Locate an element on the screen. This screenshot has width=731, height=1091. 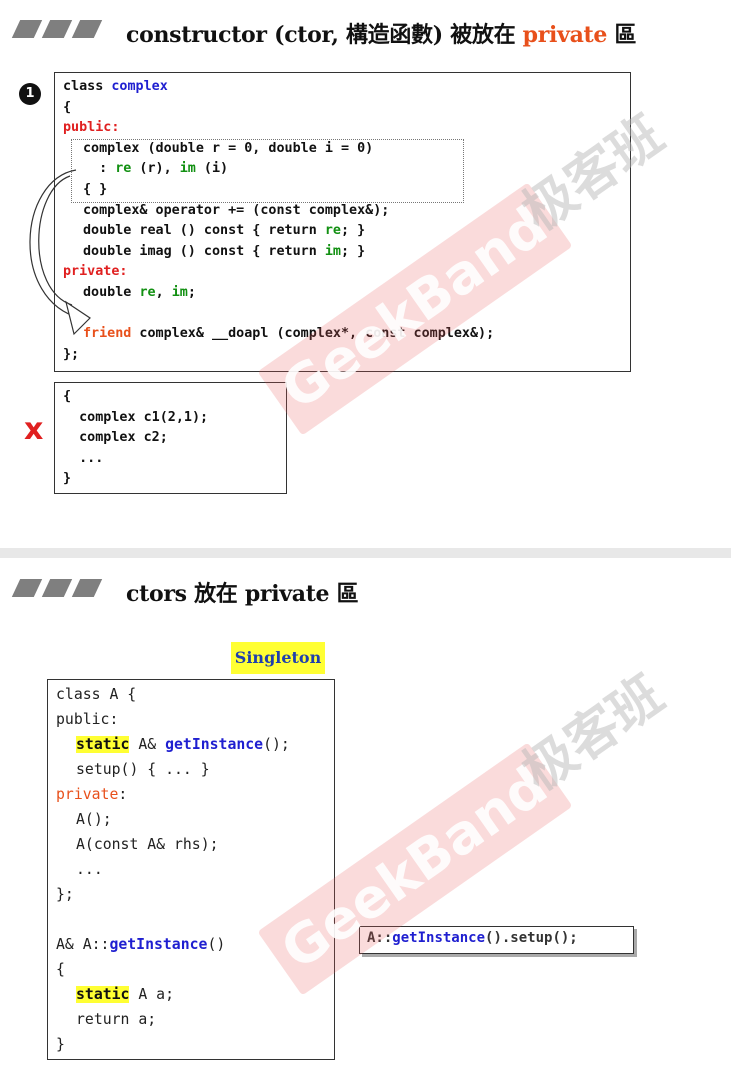
singleton-call-code: A::getInstance().setup(); is located at coordinates (496, 940).